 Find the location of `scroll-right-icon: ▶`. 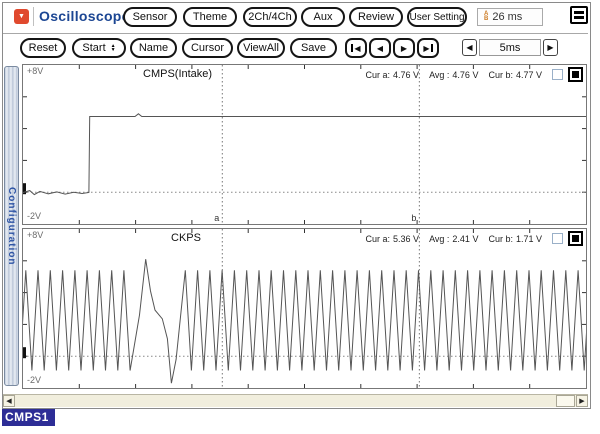

scroll-right-icon: ▶ is located at coordinates (582, 401).